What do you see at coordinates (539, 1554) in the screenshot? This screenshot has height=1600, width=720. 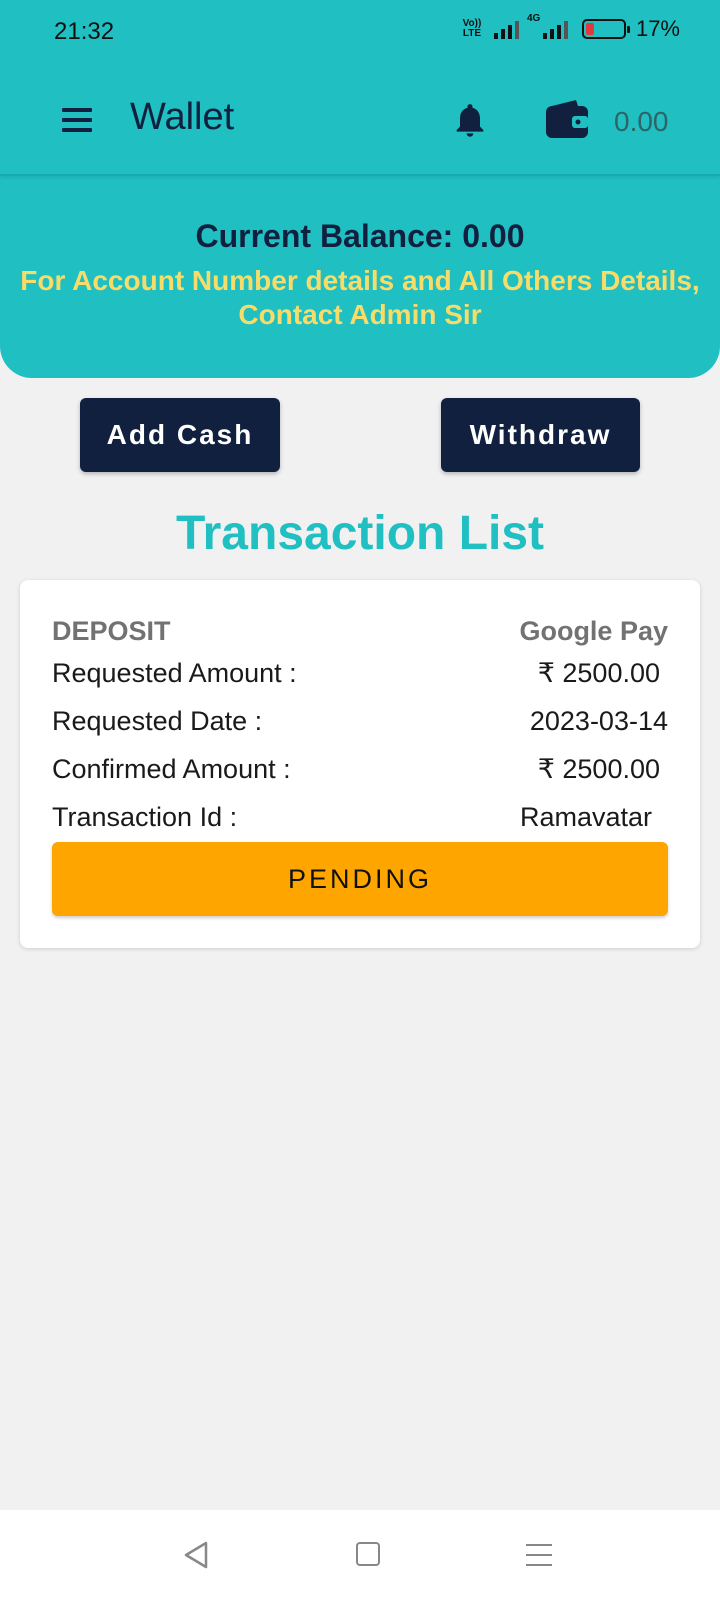 I see `recents-icon` at bounding box center [539, 1554].